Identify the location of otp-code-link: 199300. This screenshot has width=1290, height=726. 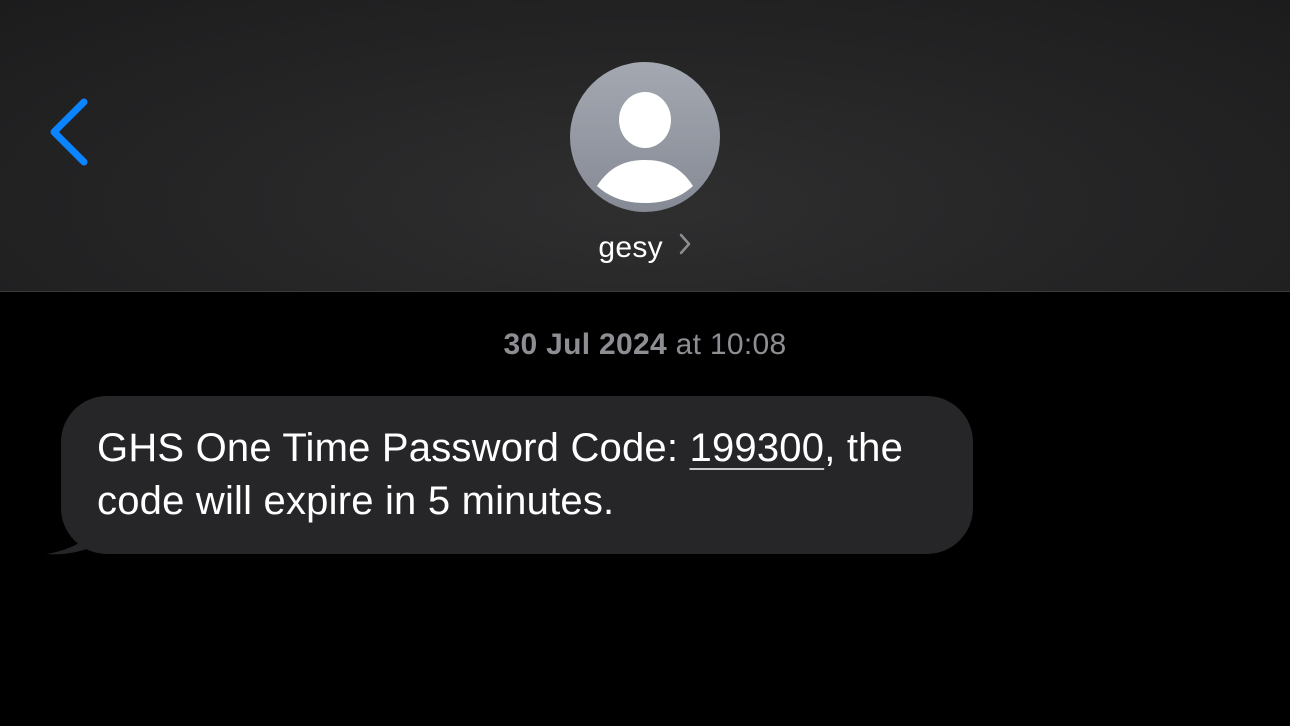
(757, 448).